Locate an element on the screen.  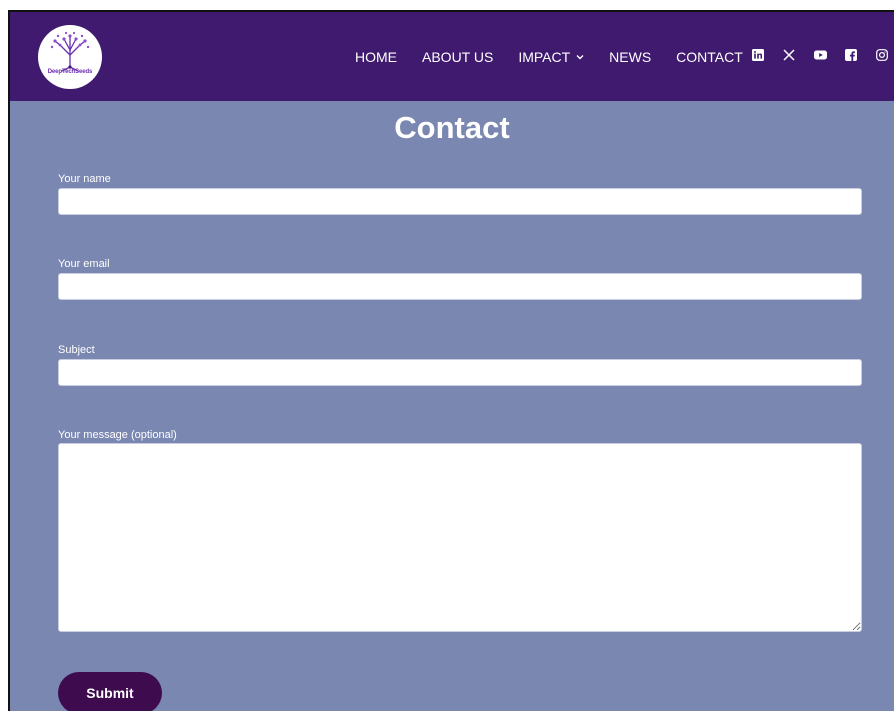
nav-about-us: ABOUT US is located at coordinates (457, 57).